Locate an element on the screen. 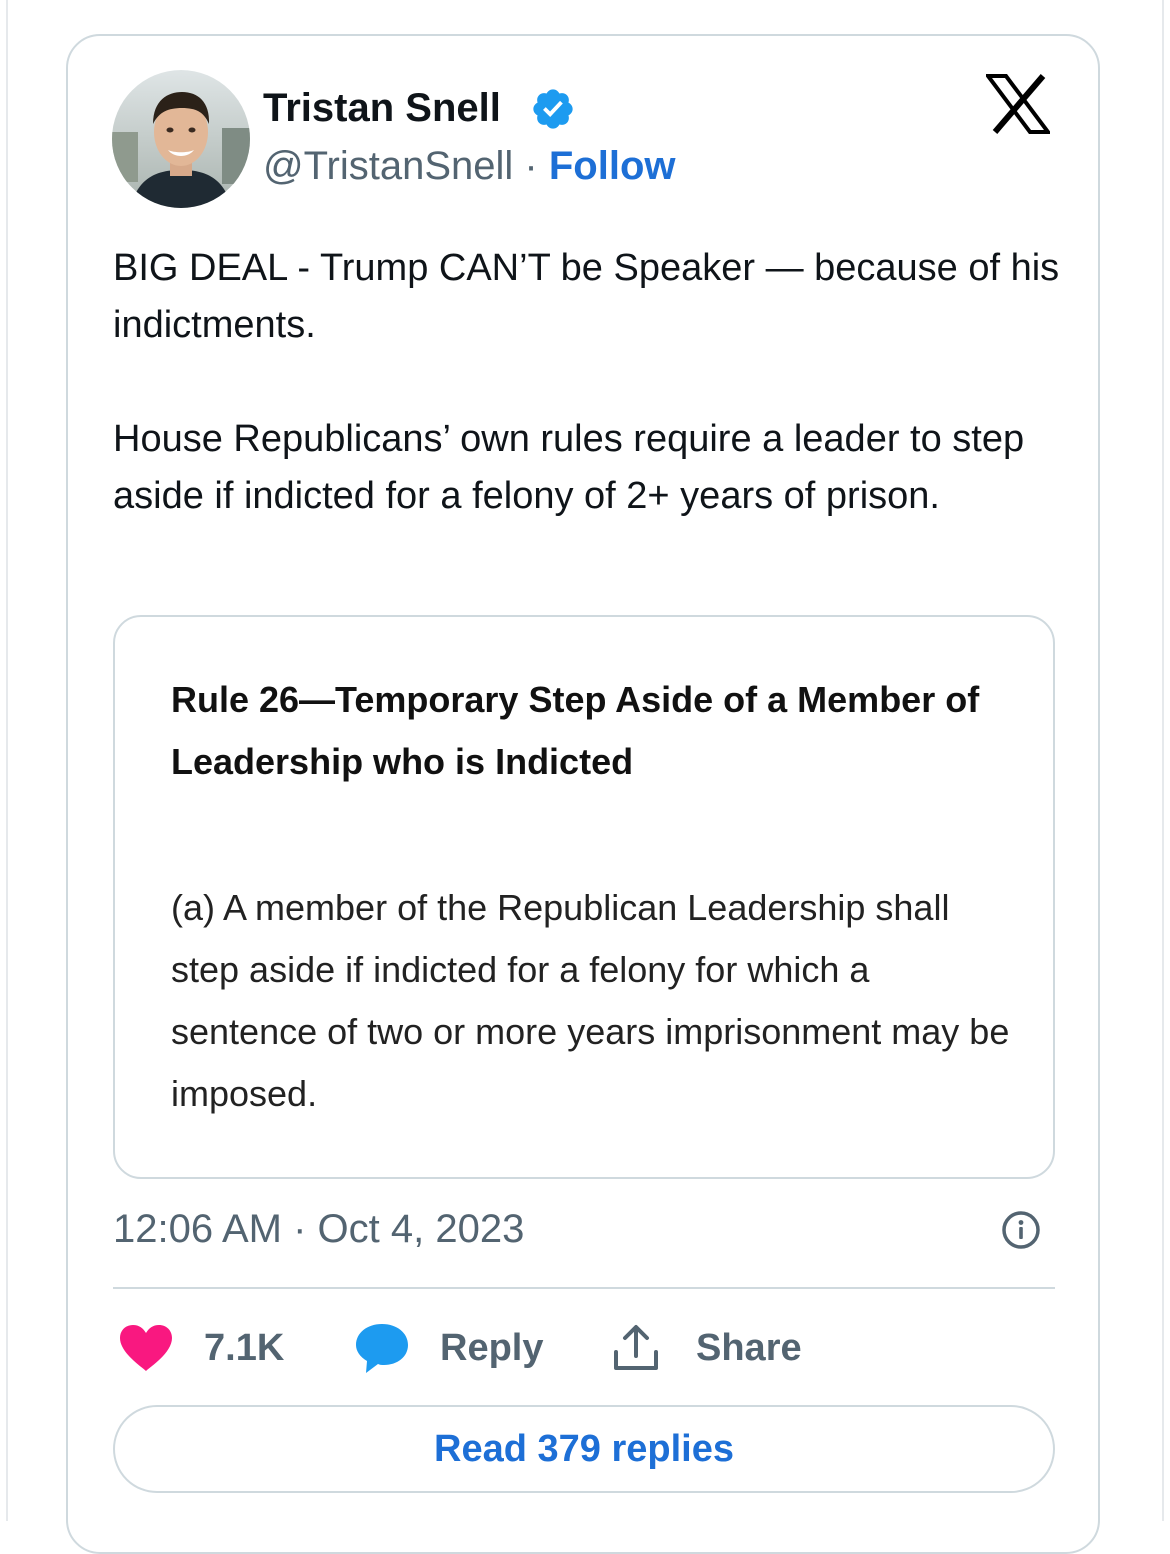 The width and height of the screenshot is (1170, 1554). x-logo-icon is located at coordinates (1018, 104).